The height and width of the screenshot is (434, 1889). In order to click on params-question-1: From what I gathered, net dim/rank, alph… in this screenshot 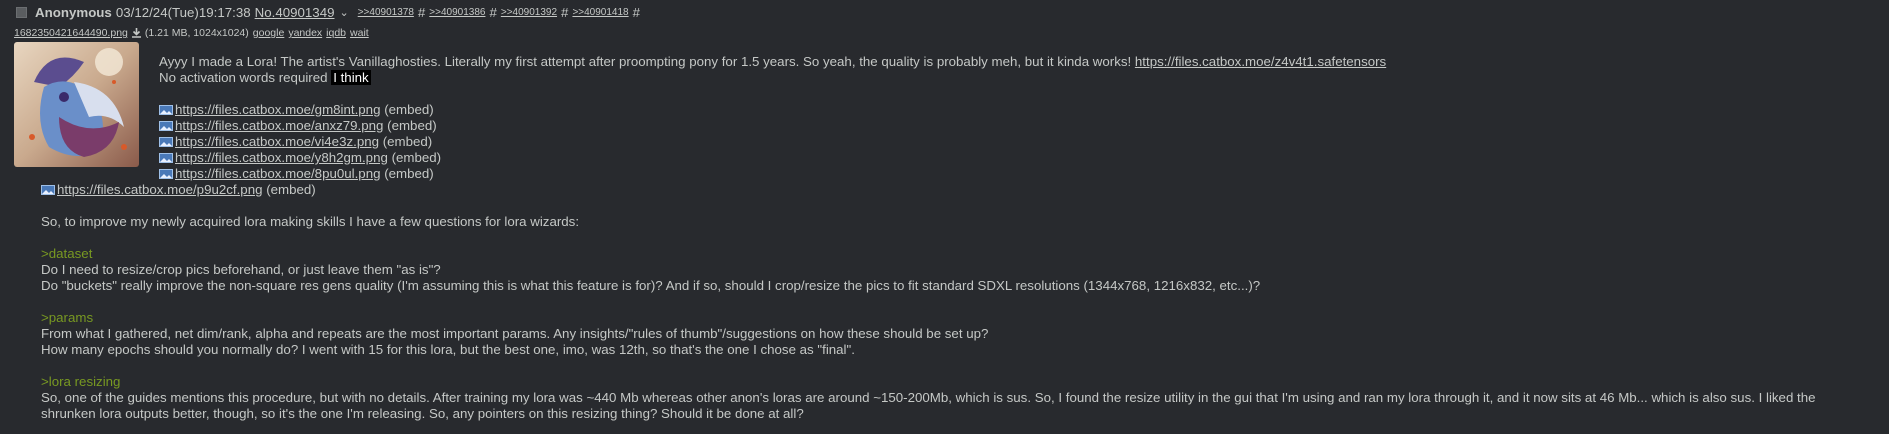, I will do `click(515, 333)`.